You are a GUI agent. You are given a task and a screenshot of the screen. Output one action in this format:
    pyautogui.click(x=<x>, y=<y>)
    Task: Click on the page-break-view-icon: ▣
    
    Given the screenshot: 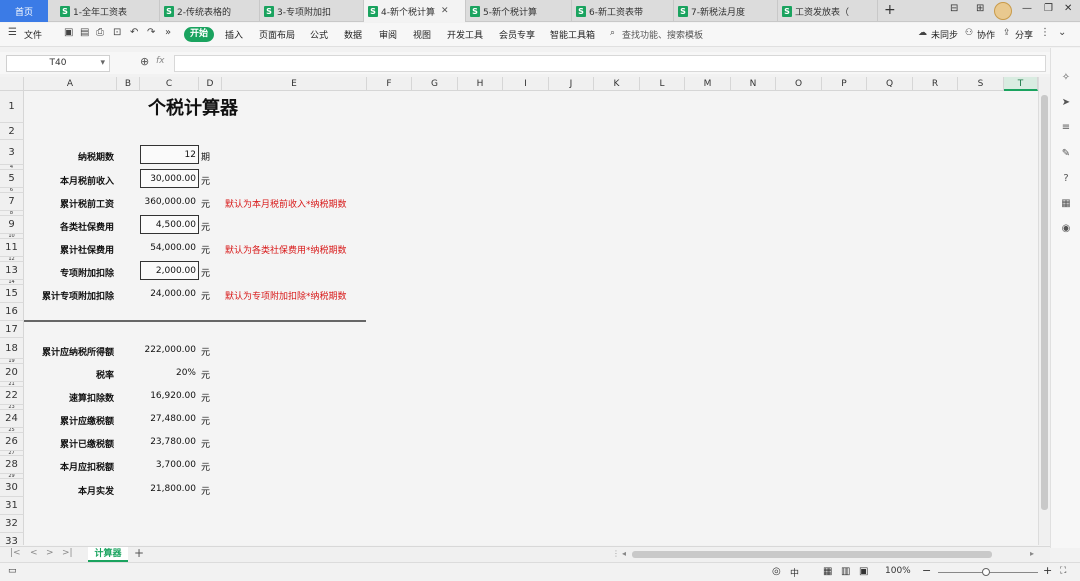 What is the action you would take?
    pyautogui.click(x=863, y=571)
    